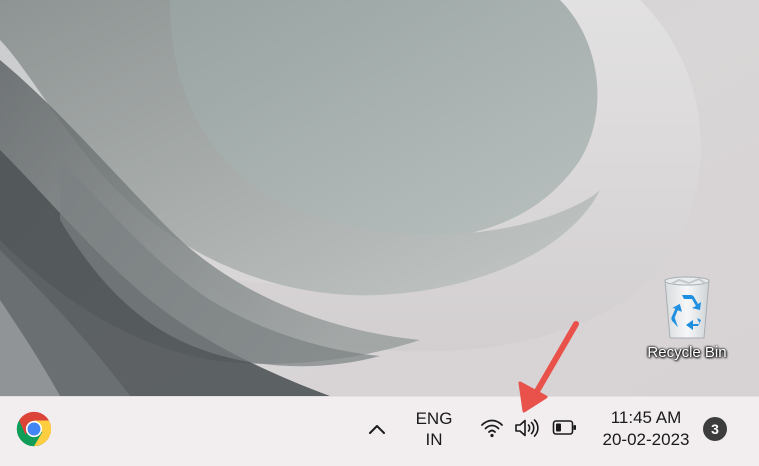  What do you see at coordinates (492, 428) in the screenshot?
I see `wifi-icon` at bounding box center [492, 428].